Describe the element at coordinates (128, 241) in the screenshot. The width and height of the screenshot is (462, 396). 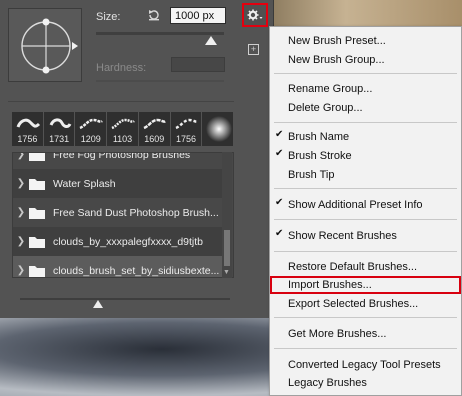
I see `group-label: clouds_by_xxxpalegfxxxx_d9tjtb` at that location.